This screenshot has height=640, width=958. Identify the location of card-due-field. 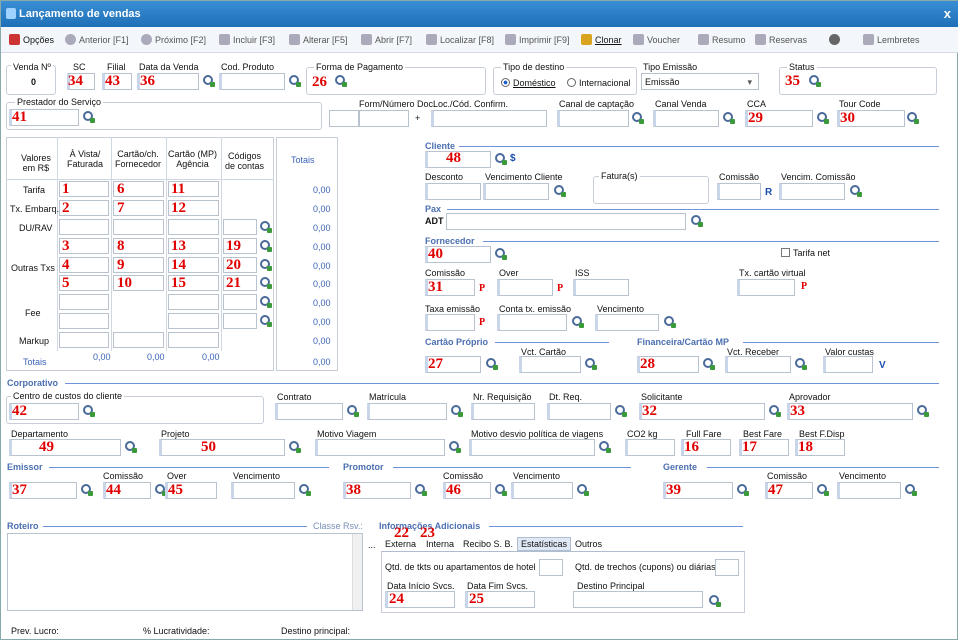
(550, 364).